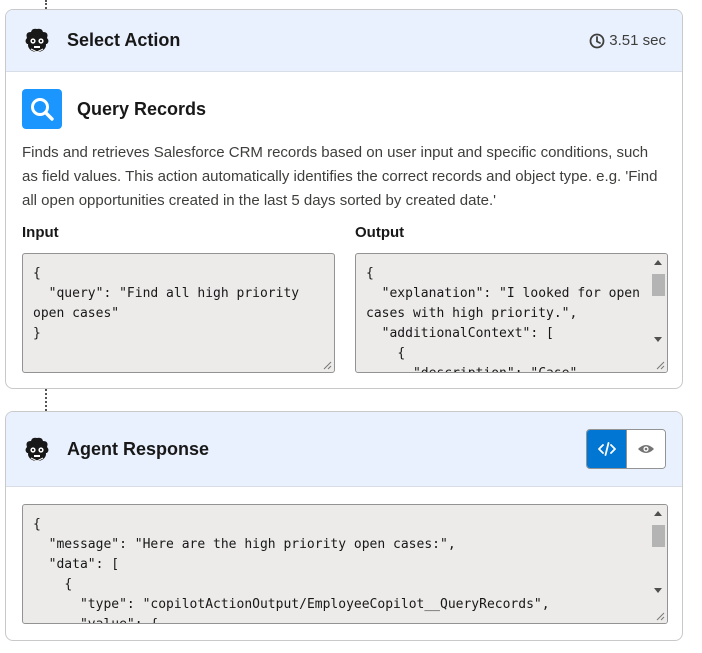  Describe the element at coordinates (124, 40) in the screenshot. I see `select-action-title: Select Action` at that location.